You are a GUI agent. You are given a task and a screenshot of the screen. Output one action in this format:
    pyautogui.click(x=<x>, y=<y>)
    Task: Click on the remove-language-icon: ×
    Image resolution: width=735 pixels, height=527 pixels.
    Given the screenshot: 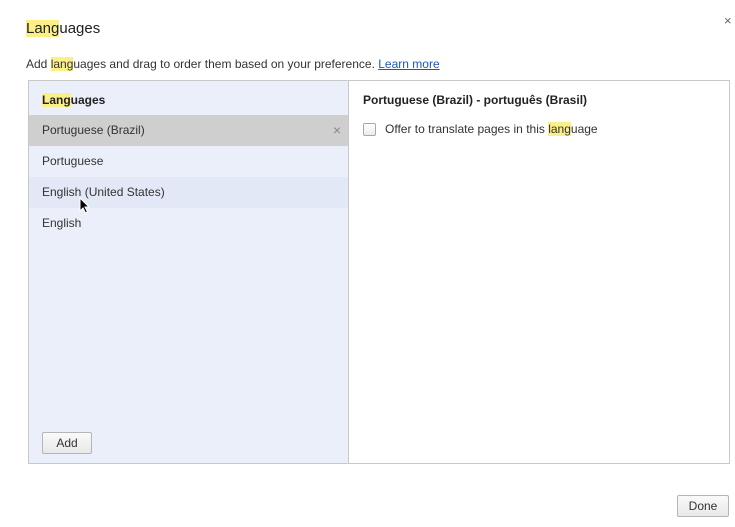 What is the action you would take?
    pyautogui.click(x=337, y=130)
    